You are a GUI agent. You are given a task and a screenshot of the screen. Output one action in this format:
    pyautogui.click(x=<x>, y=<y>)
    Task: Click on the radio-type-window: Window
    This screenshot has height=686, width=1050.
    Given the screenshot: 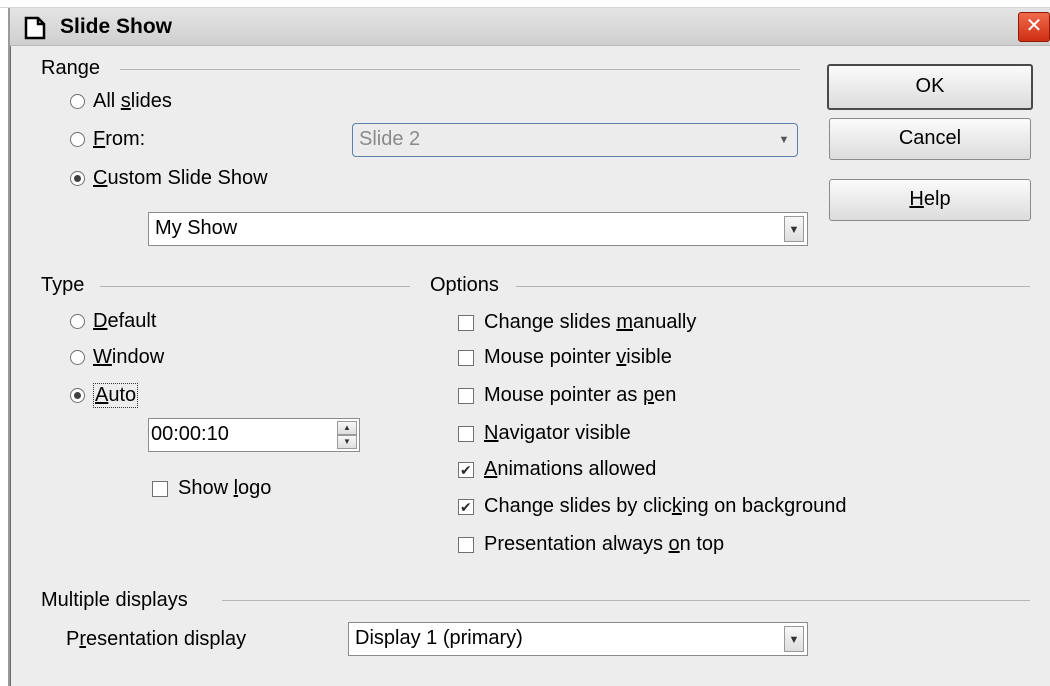 What is the action you would take?
    pyautogui.click(x=117, y=357)
    